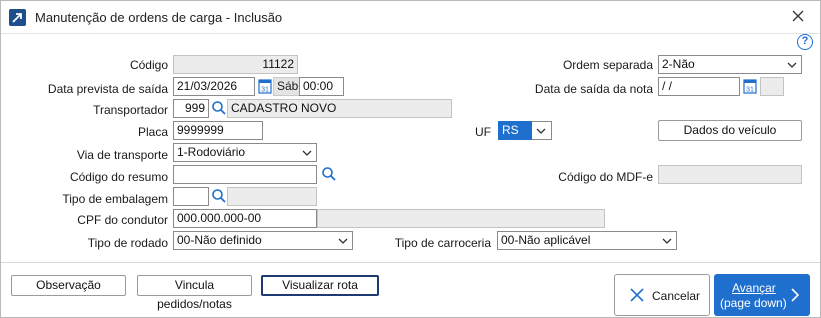  What do you see at coordinates (607, 65) in the screenshot?
I see `ordem-separada-label: Ordem separada` at bounding box center [607, 65].